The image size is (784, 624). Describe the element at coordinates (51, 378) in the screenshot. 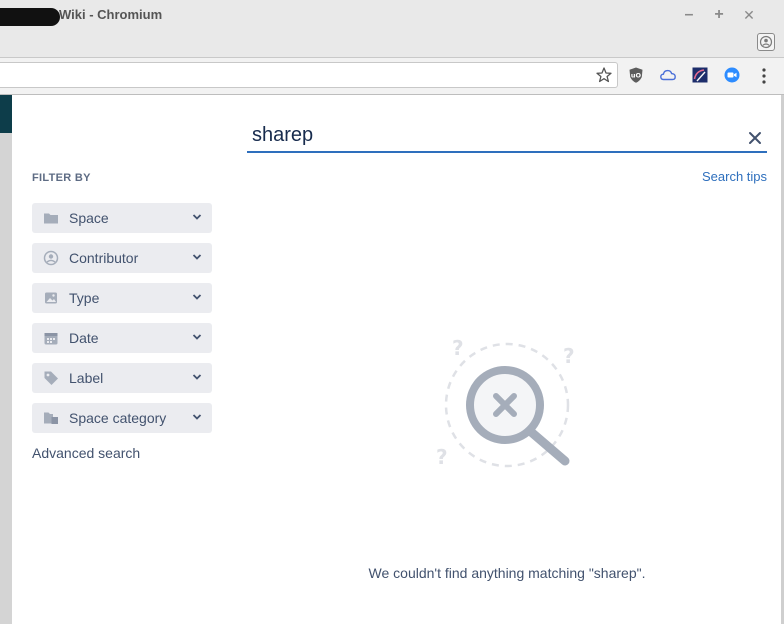

I see `tag-icon` at that location.